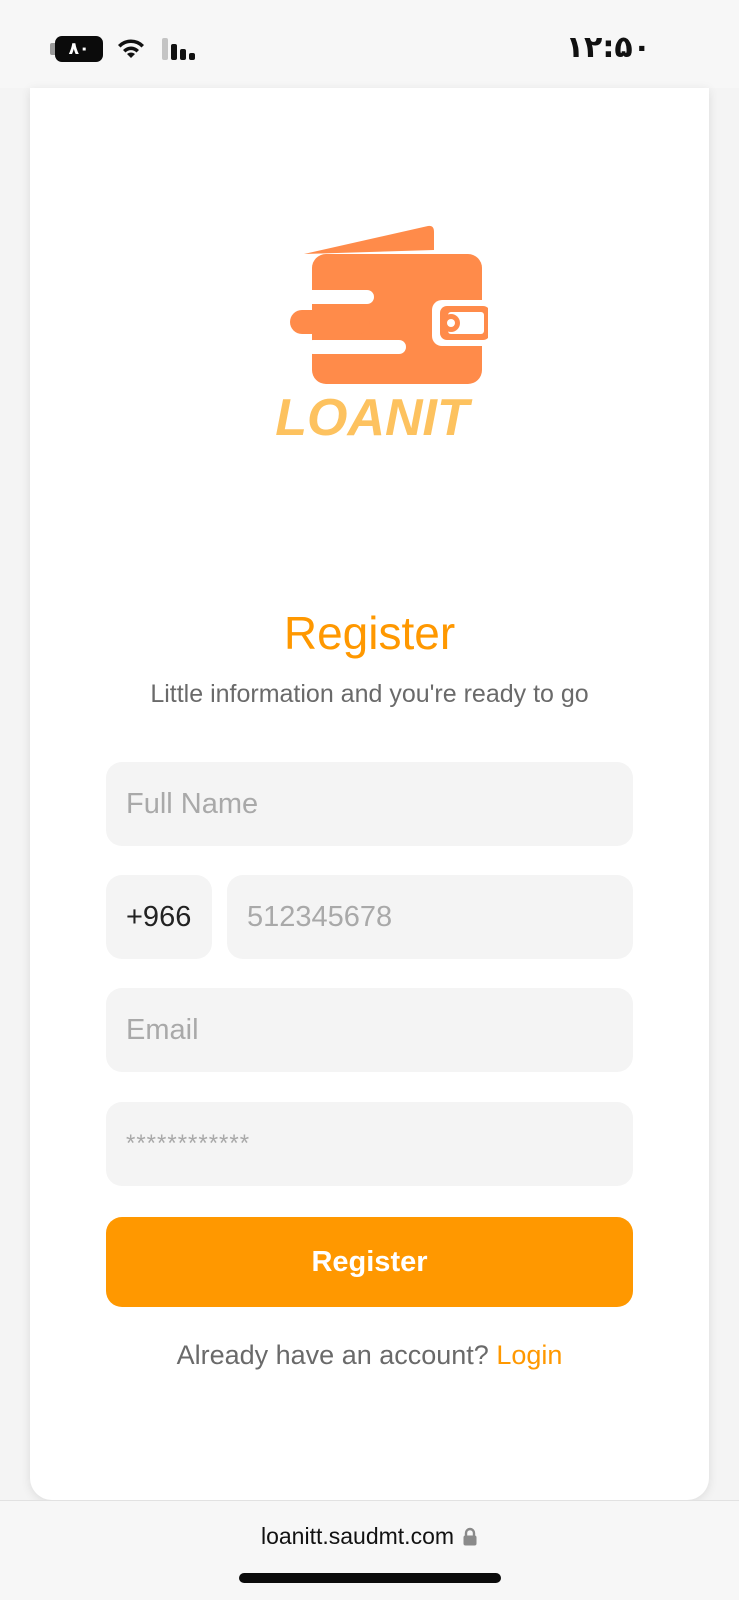 Image resolution: width=739 pixels, height=1600 pixels. Describe the element at coordinates (470, 1536) in the screenshot. I see `lock-icon` at that location.